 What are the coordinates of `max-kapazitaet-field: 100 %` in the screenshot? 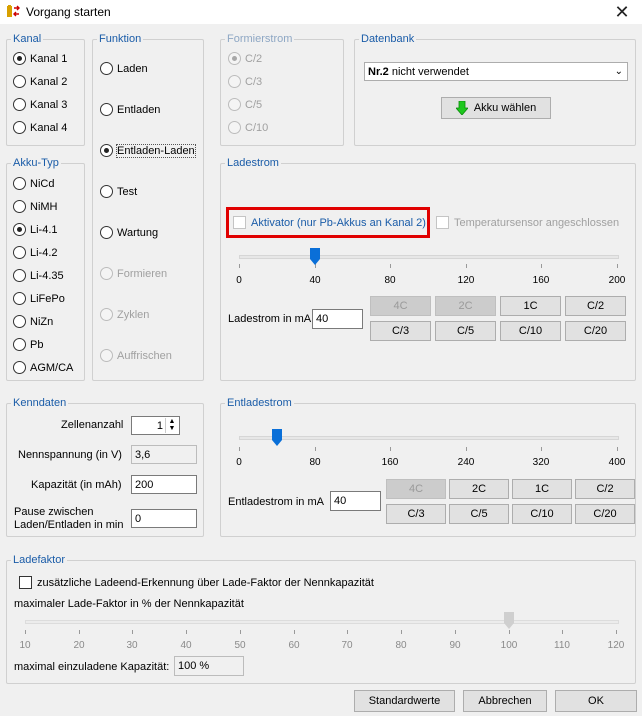 It's located at (209, 666).